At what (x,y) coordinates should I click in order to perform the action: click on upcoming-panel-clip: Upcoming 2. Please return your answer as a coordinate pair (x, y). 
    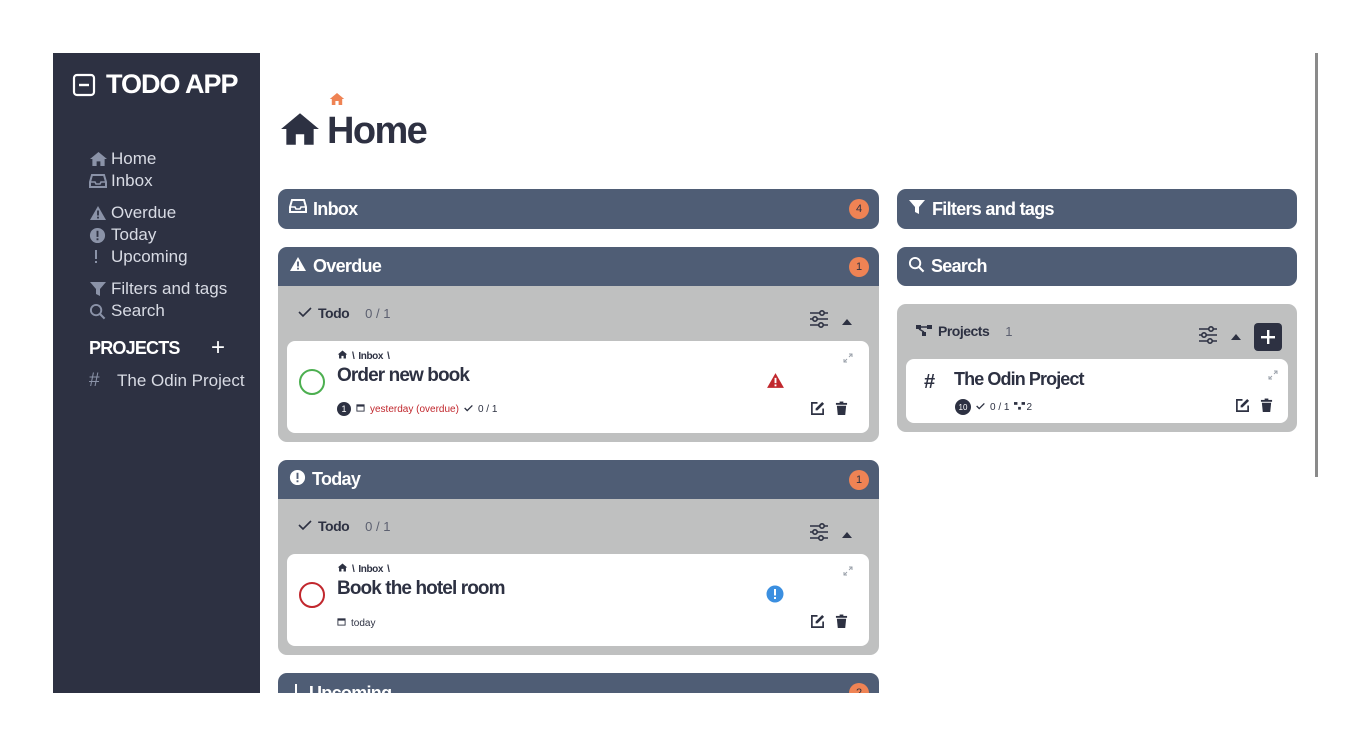
    Looking at the image, I should click on (578, 683).